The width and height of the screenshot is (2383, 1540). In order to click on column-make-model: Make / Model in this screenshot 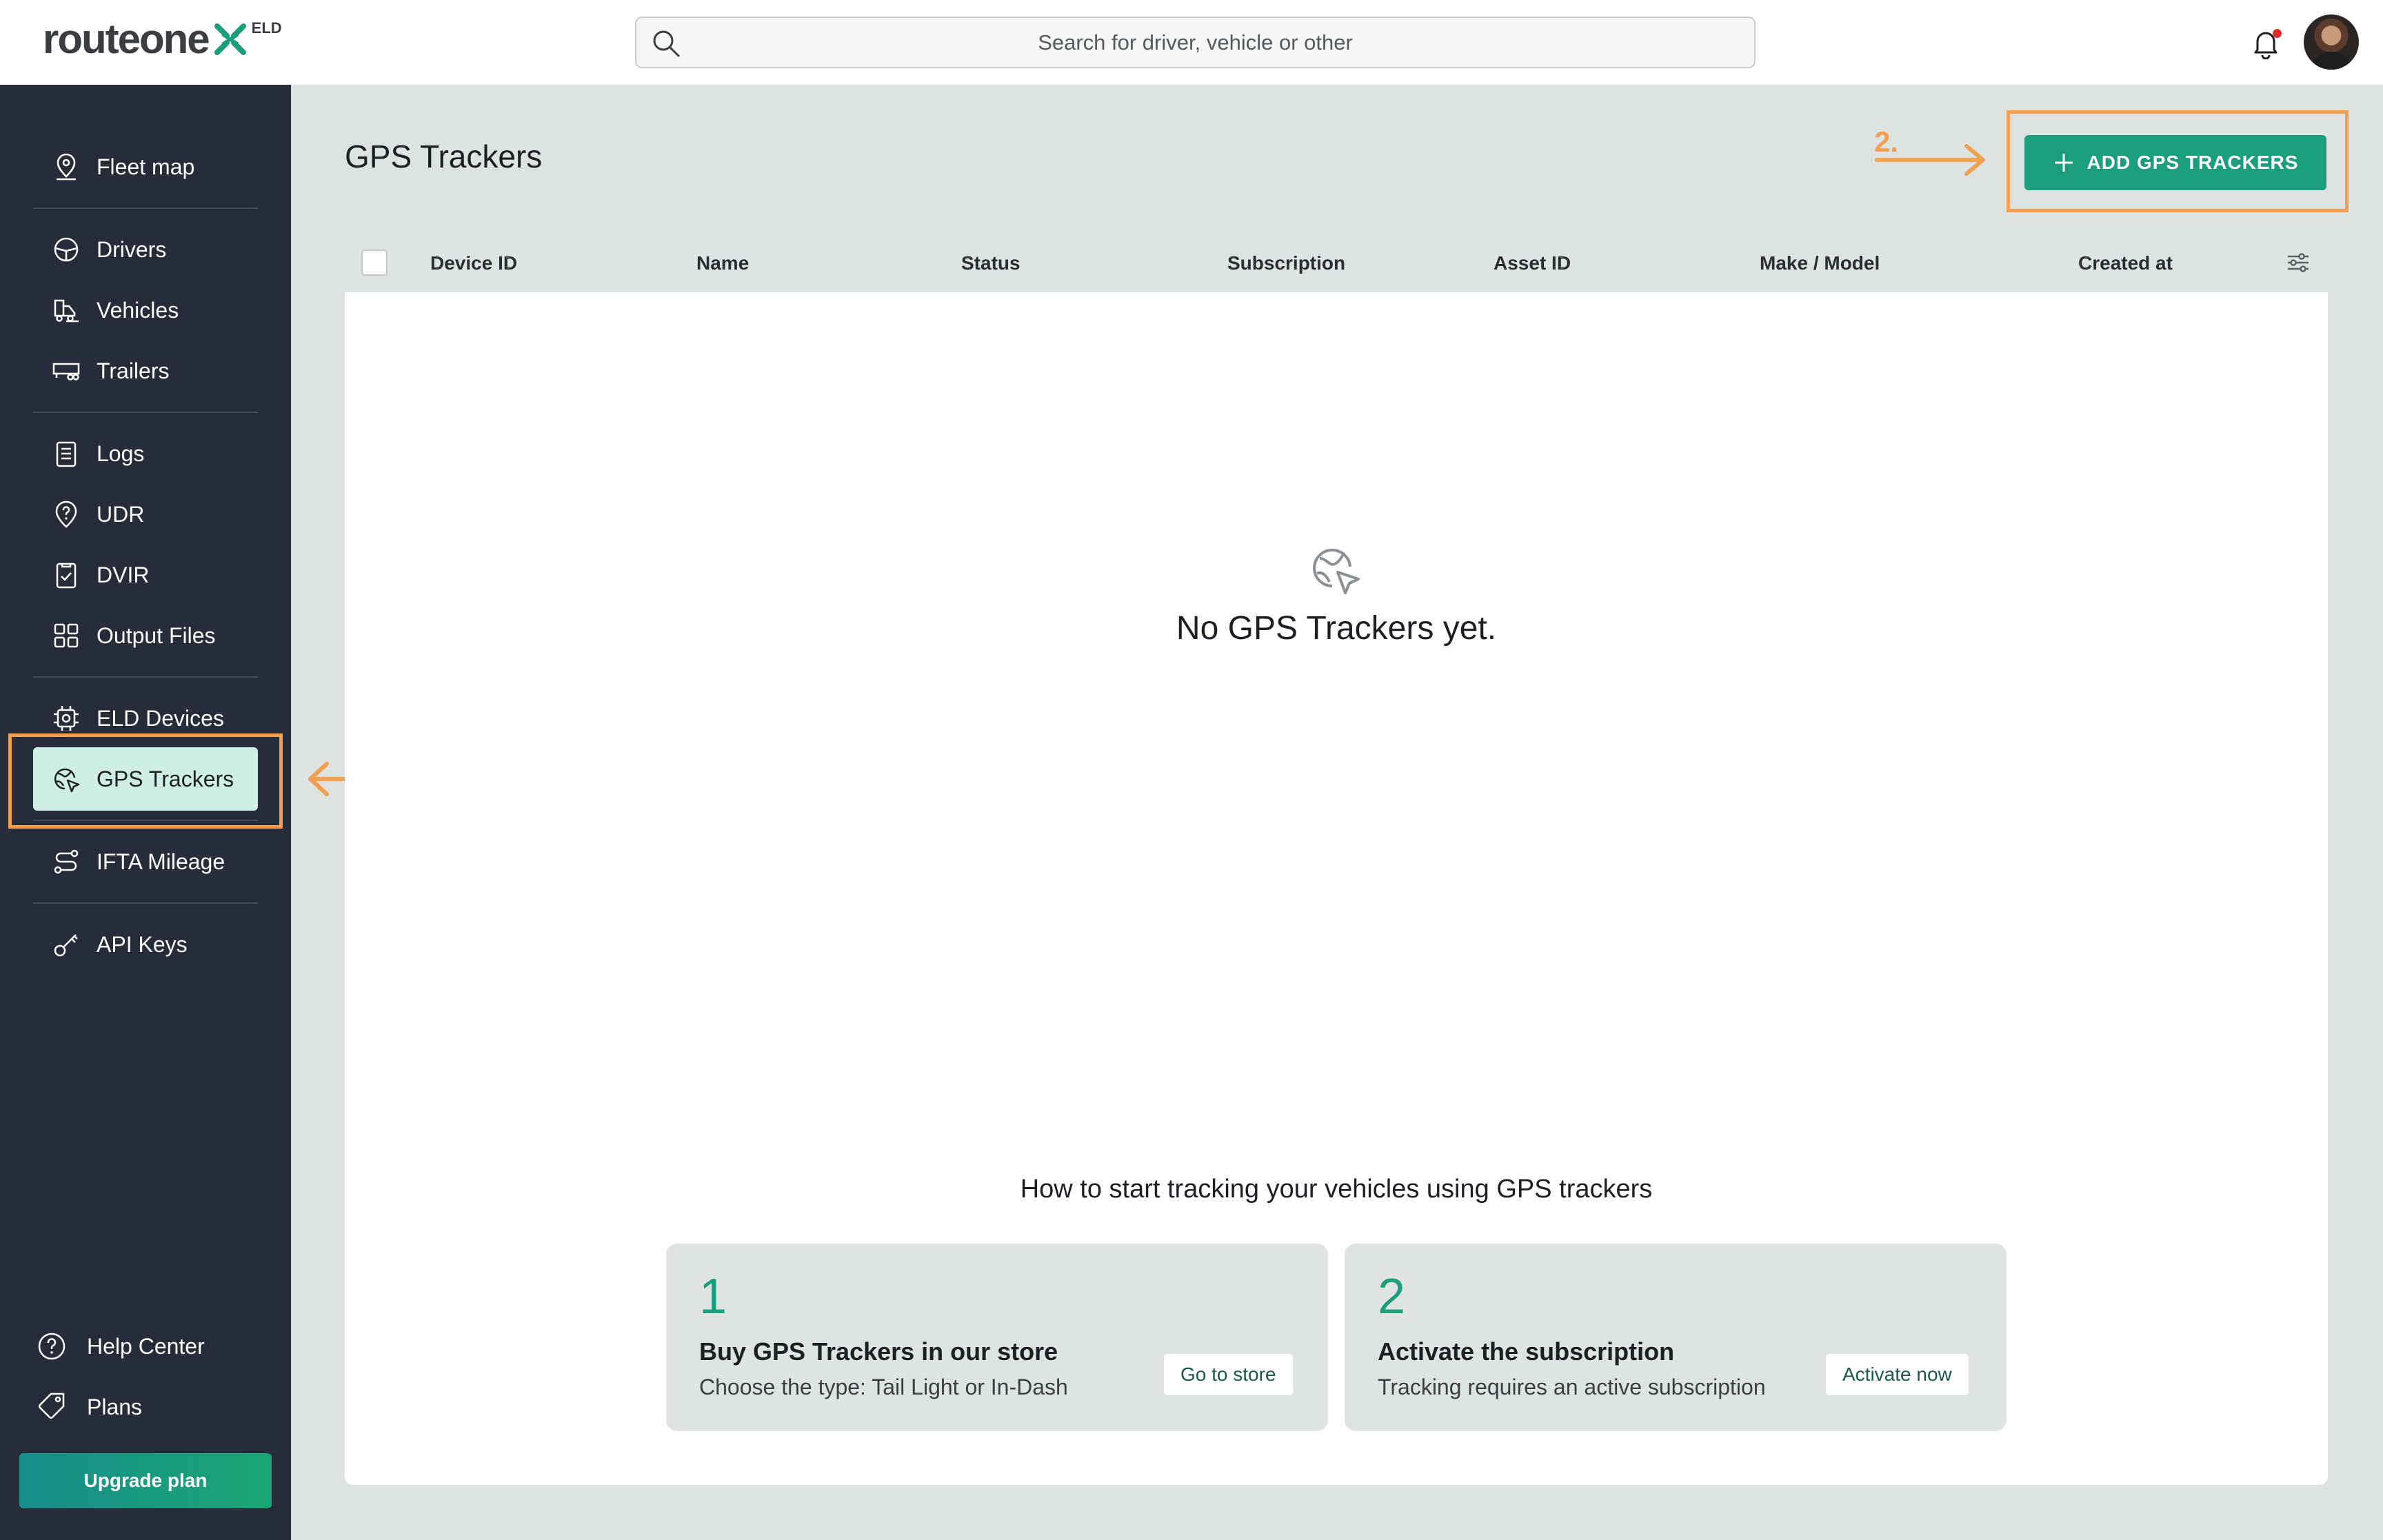, I will do `click(1820, 263)`.